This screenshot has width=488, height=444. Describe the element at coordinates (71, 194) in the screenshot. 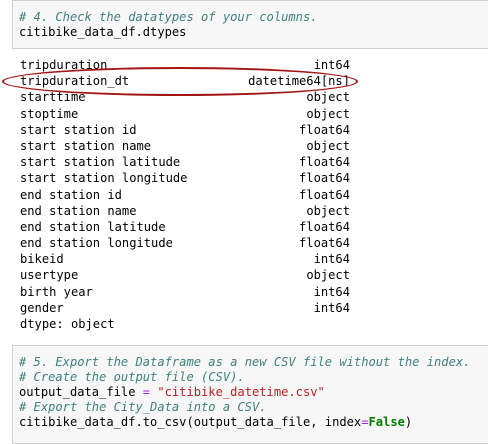

I see `column-name: end station id` at that location.